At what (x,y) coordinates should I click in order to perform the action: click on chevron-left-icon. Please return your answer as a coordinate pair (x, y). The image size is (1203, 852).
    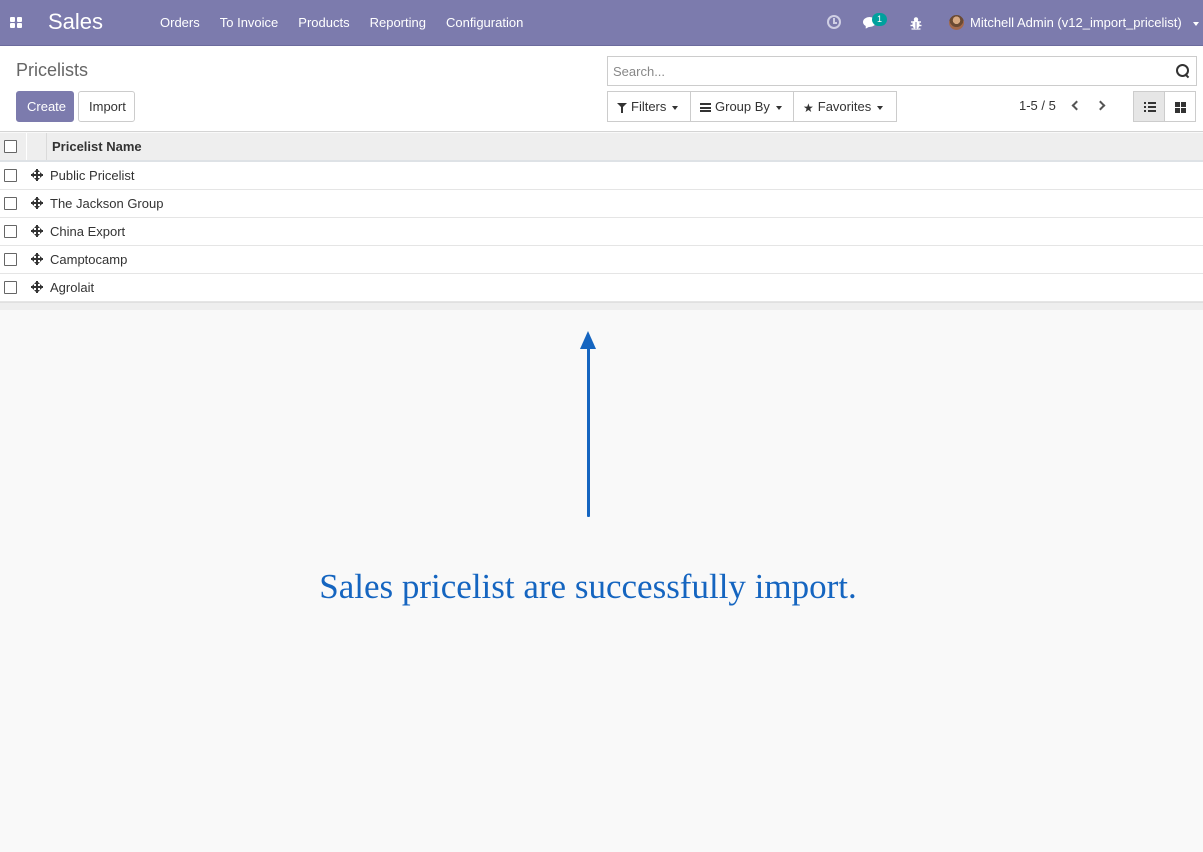
    Looking at the image, I should click on (1076, 105).